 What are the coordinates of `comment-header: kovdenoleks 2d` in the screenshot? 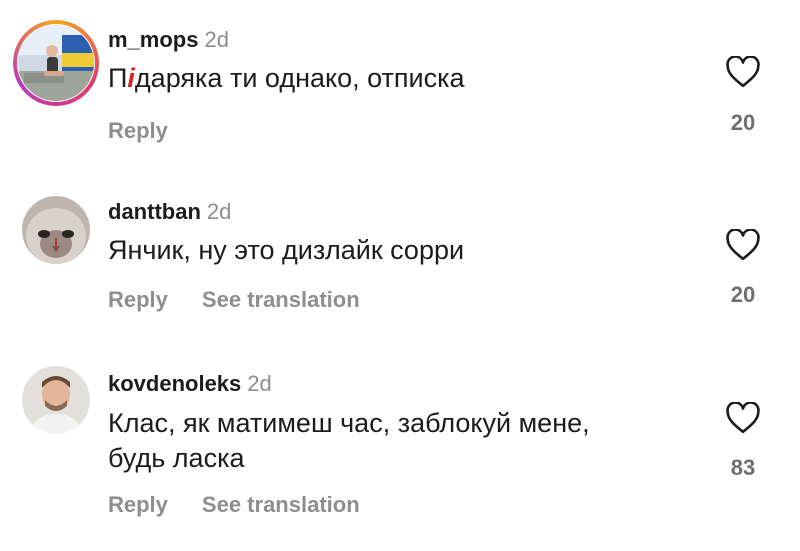 It's located at (190, 384).